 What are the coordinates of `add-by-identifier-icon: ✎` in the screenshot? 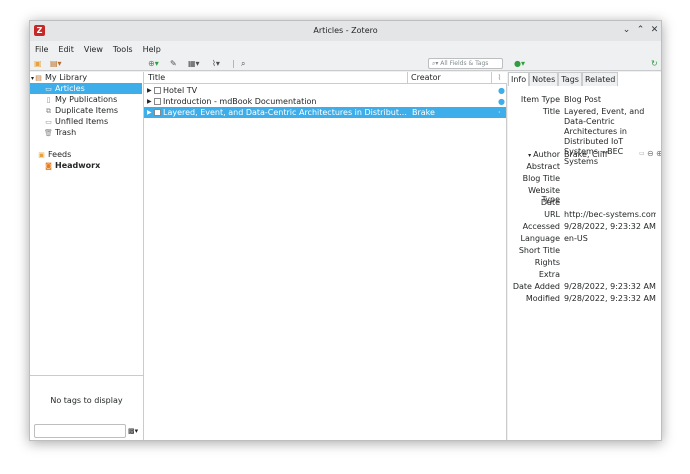 It's located at (173, 64).